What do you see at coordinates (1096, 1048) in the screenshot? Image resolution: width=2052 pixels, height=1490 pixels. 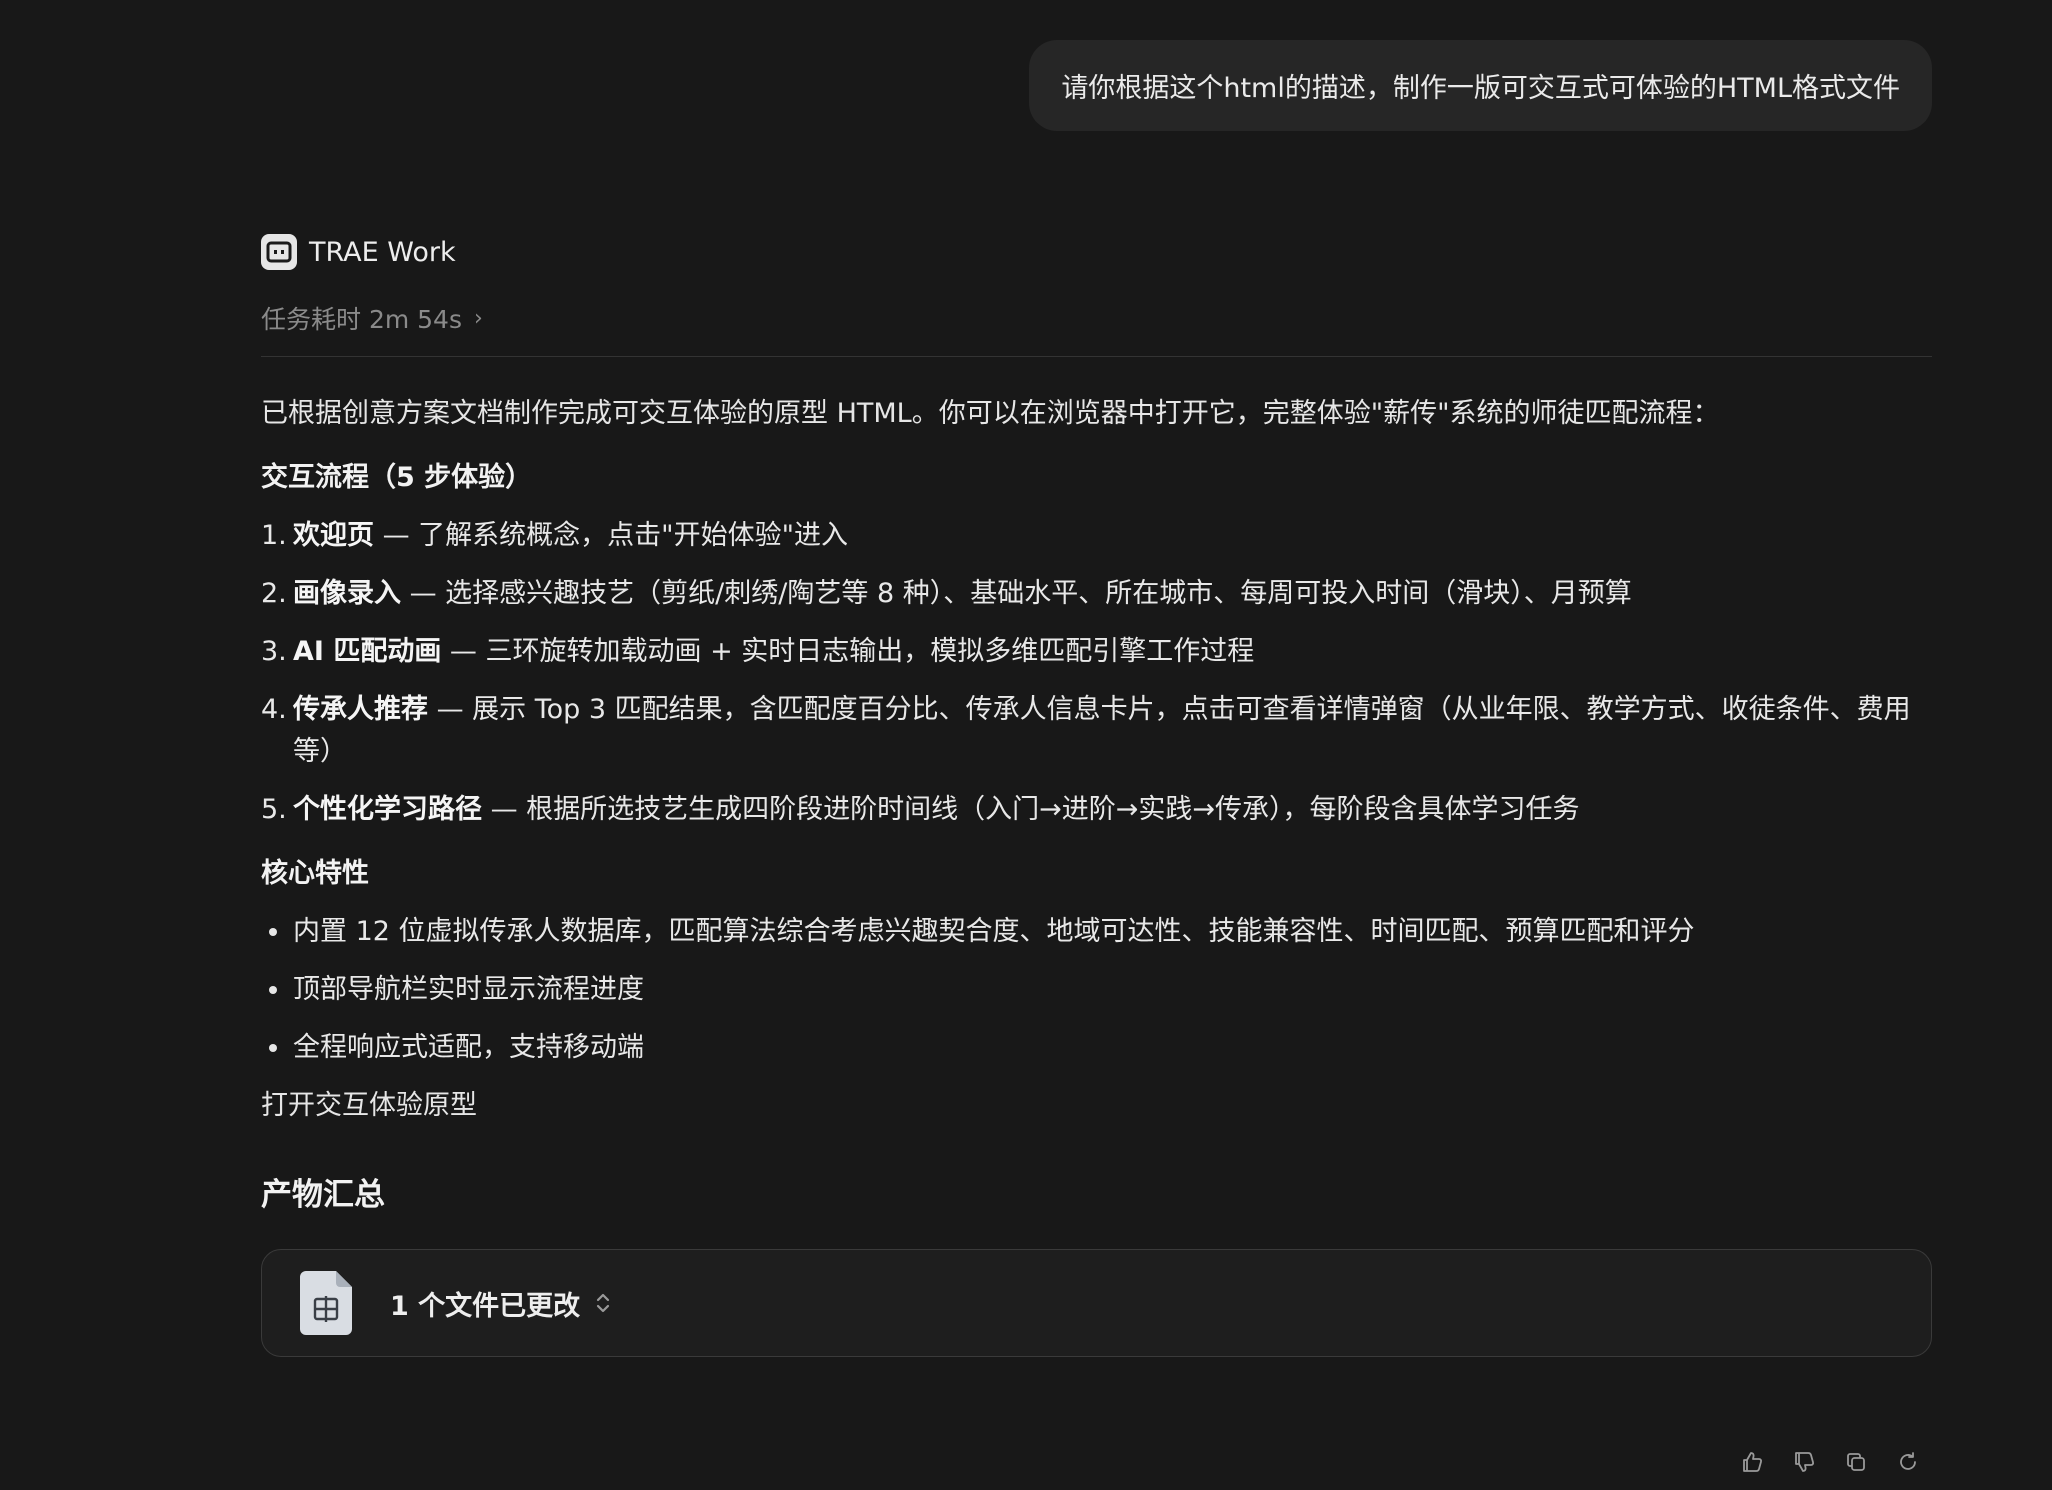 I see `list-item: 全程响应式适配，支持移动端` at bounding box center [1096, 1048].